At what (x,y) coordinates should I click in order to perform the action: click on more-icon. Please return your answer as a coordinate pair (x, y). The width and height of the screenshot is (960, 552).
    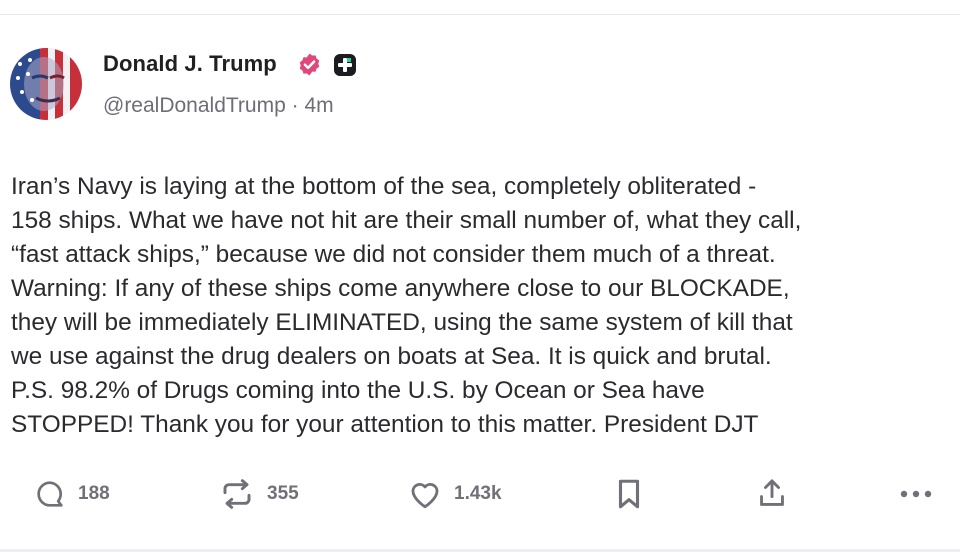
    Looking at the image, I should click on (916, 494).